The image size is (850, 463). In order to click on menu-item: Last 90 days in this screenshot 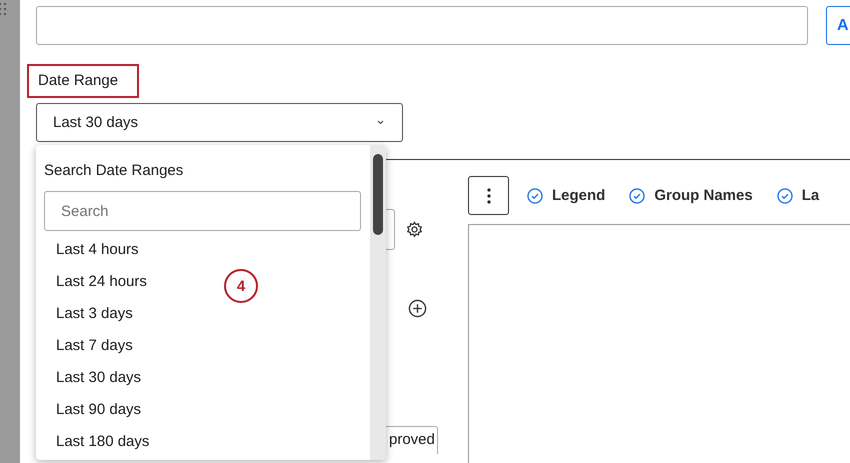, I will do `click(99, 410)`.